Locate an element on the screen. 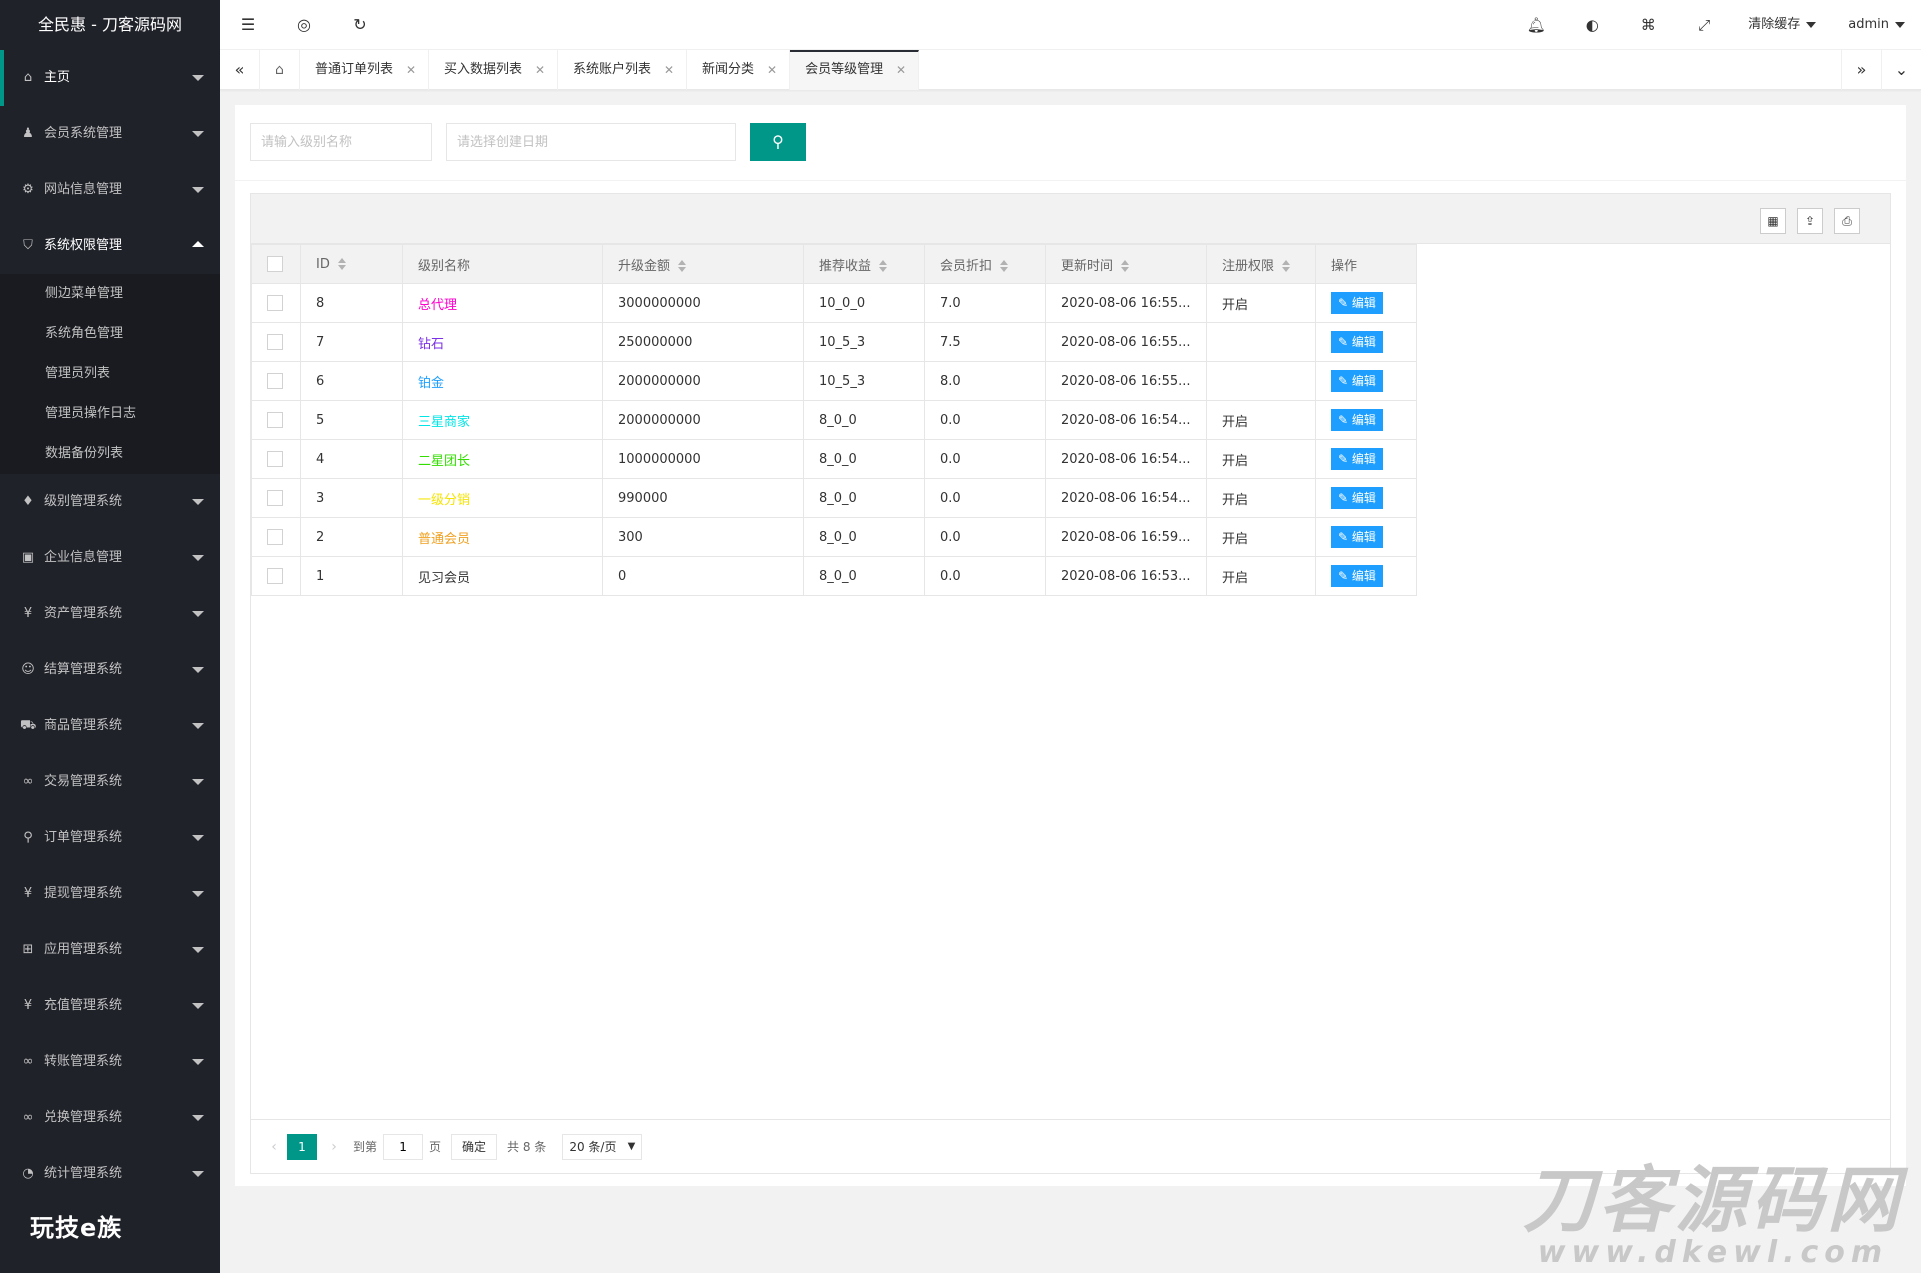 This screenshot has width=1921, height=1273. page-button-current: 1 is located at coordinates (302, 1146).